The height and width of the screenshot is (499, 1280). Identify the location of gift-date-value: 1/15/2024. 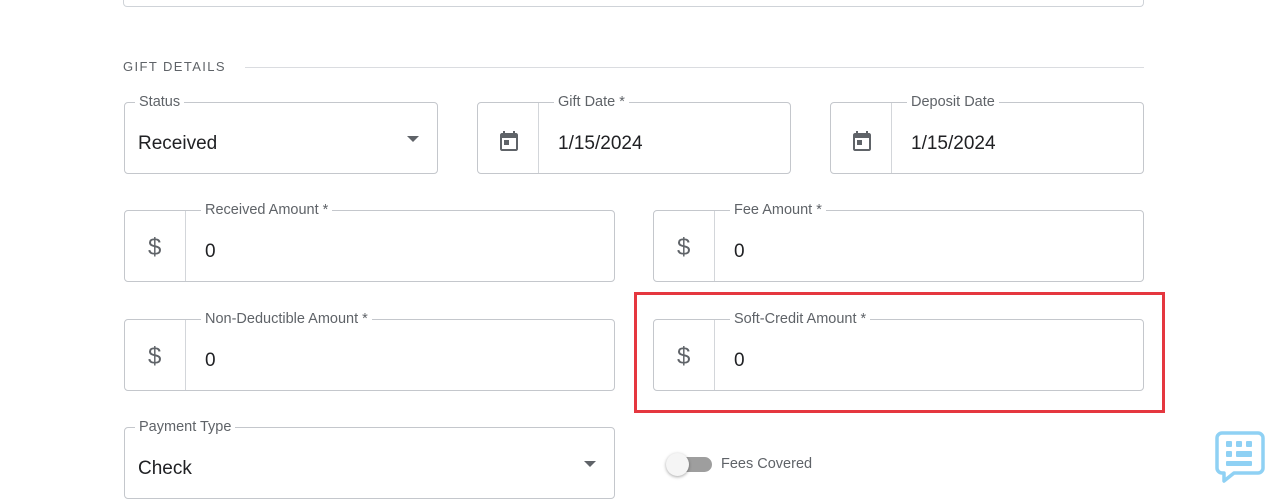
(600, 143).